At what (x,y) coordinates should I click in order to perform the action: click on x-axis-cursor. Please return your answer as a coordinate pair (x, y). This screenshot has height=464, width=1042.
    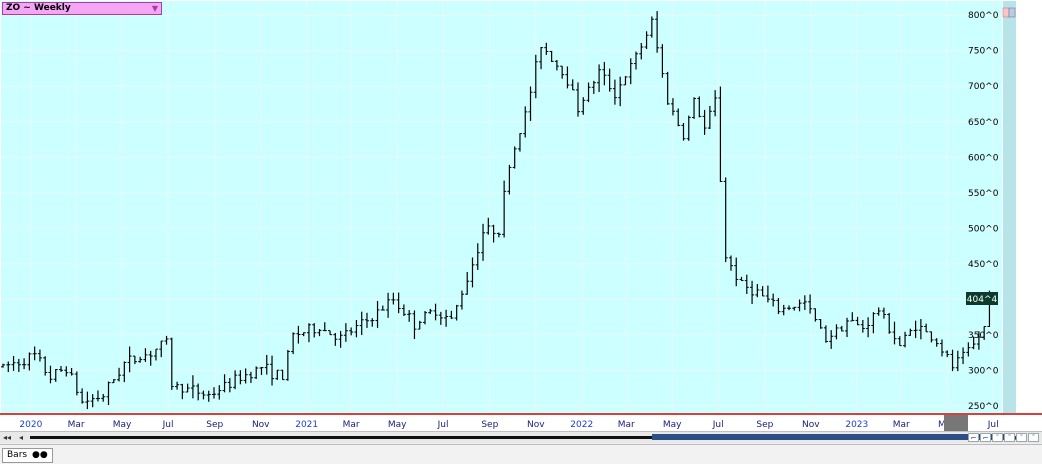
    Looking at the image, I should click on (956, 423).